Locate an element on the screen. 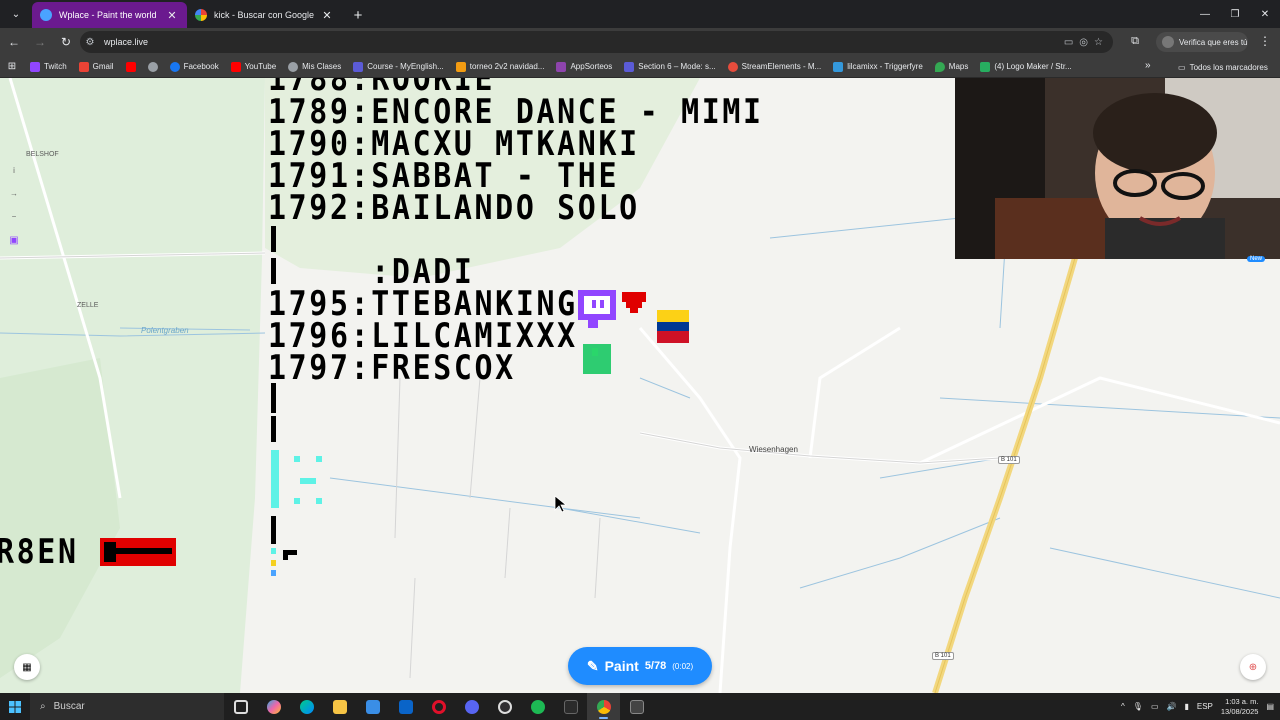 The width and height of the screenshot is (1280, 720). back-button: ← is located at coordinates (14, 42).